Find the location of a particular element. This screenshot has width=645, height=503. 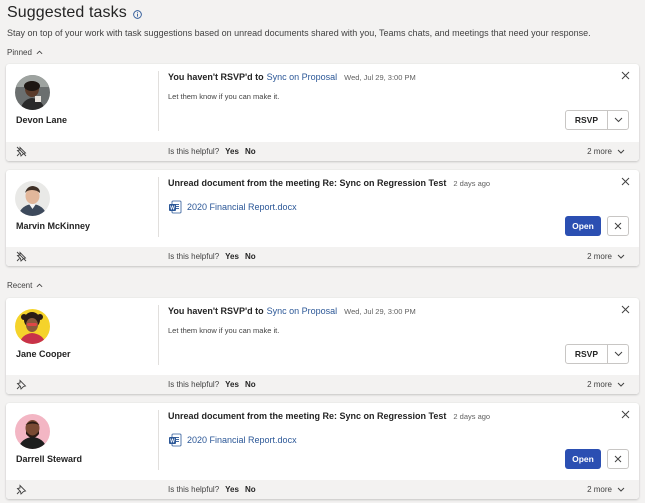

person-name: Darrell Steward is located at coordinates (49, 459).